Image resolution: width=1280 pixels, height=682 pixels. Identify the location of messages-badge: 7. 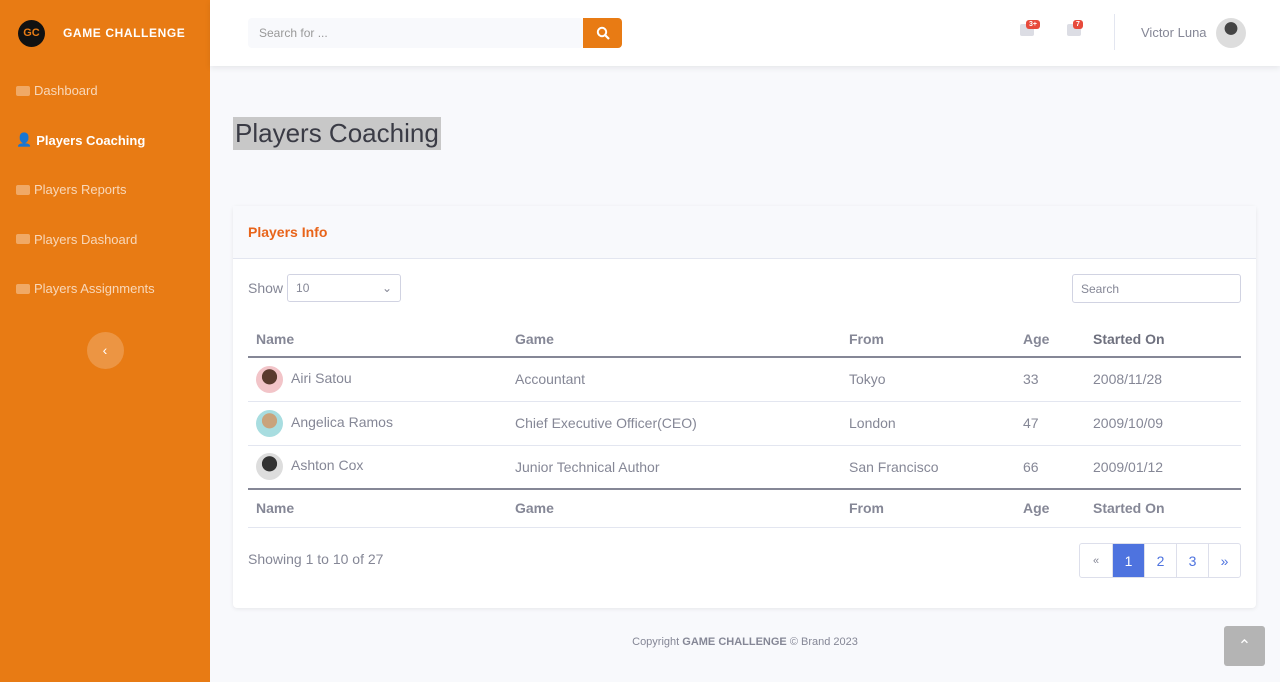
(1078, 24).